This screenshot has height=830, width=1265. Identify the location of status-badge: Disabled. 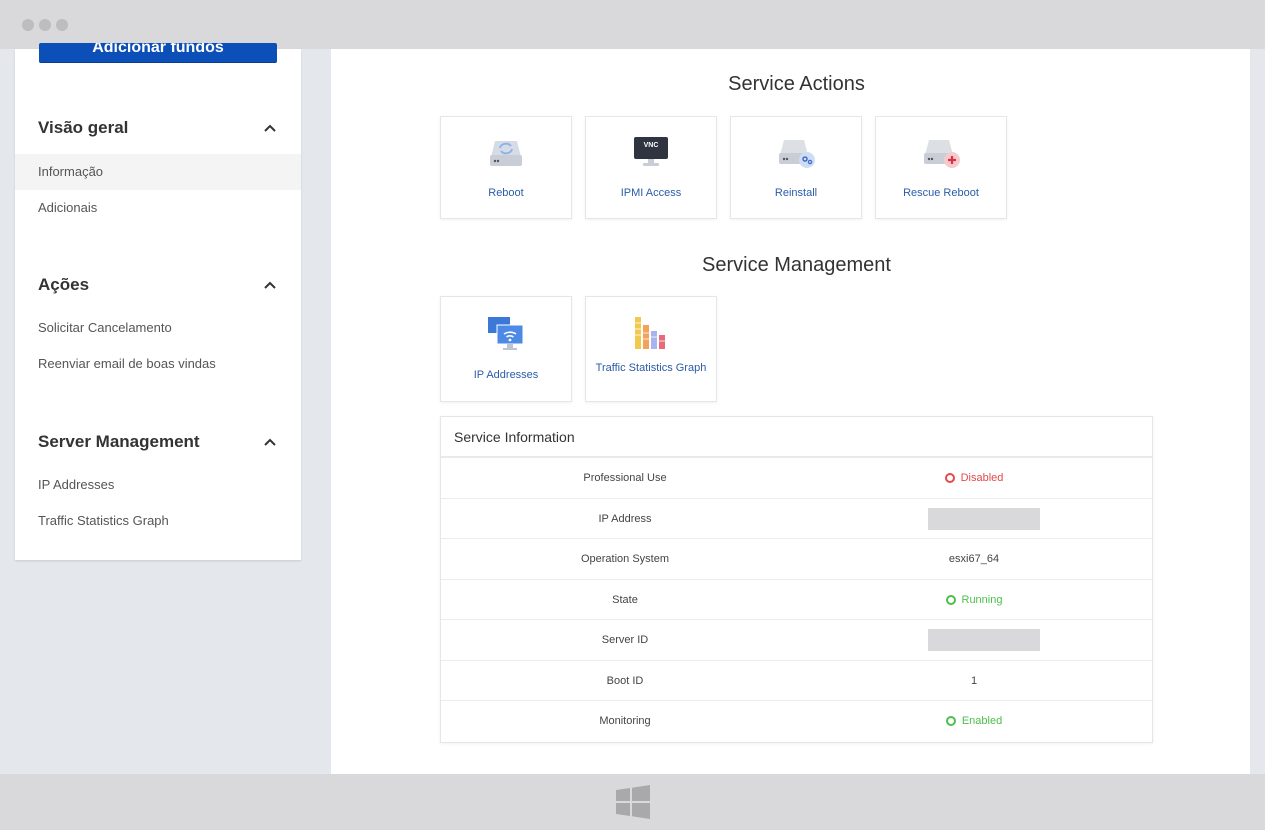
(974, 478).